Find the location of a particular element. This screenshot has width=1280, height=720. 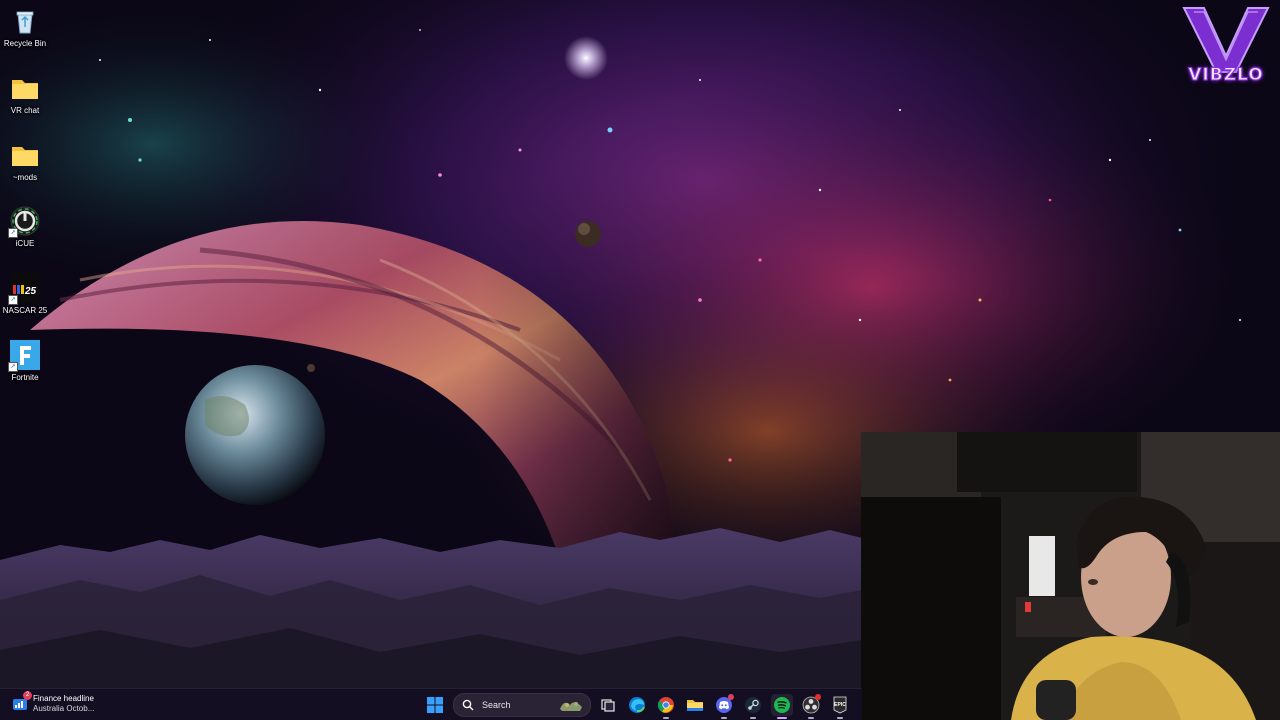

channel-logo: VIBZLO is located at coordinates (1226, 48).